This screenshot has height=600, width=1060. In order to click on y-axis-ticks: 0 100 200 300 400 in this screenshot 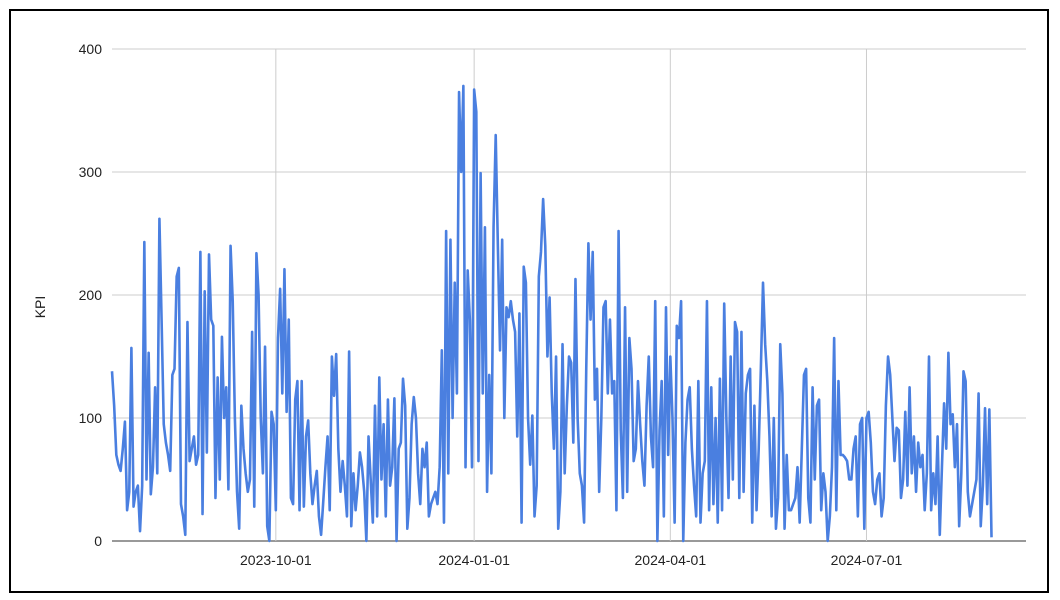, I will do `click(91, 295)`.